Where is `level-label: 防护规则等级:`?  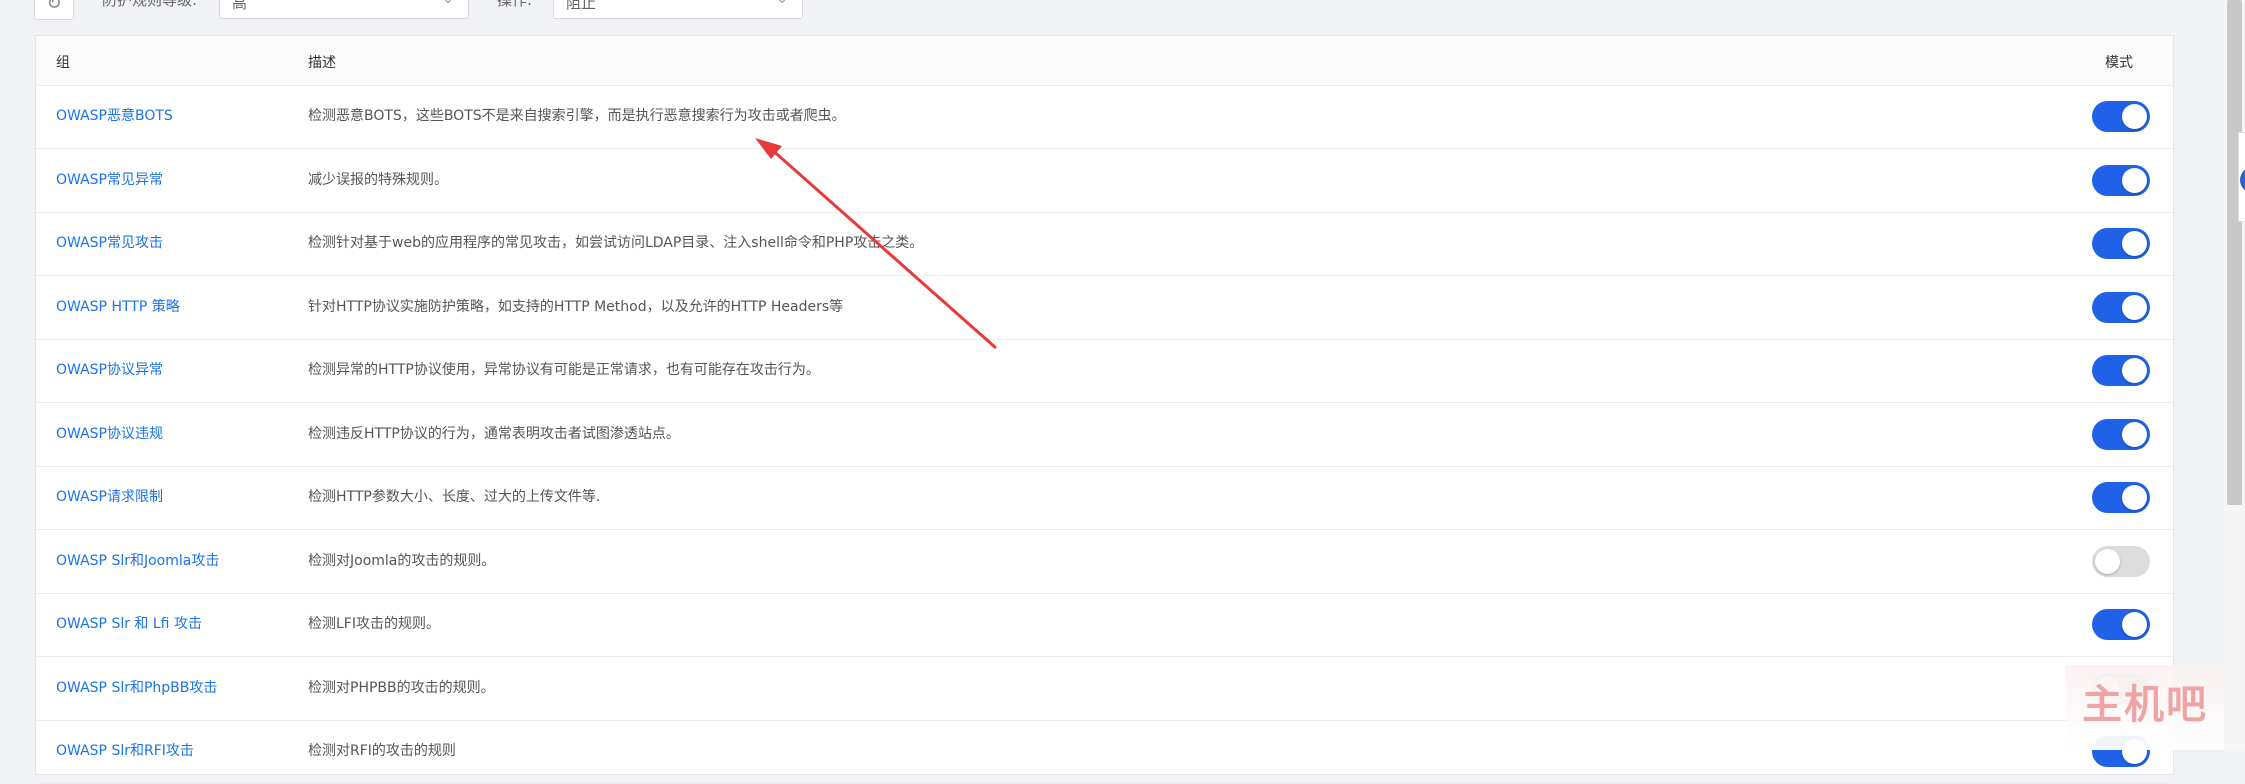
level-label: 防护规则等级: is located at coordinates (150, 4).